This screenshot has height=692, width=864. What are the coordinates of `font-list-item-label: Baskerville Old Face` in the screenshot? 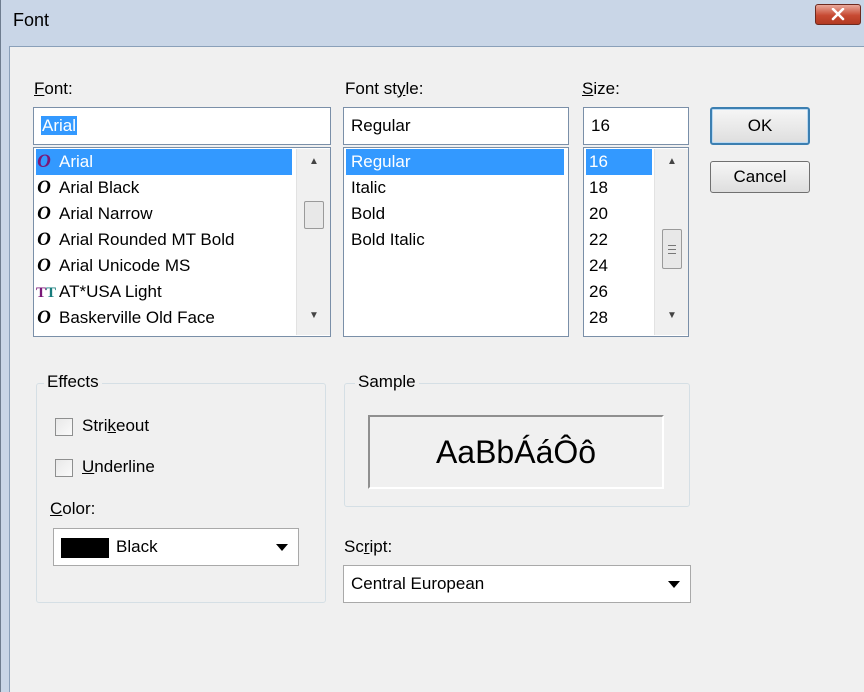 It's located at (137, 317).